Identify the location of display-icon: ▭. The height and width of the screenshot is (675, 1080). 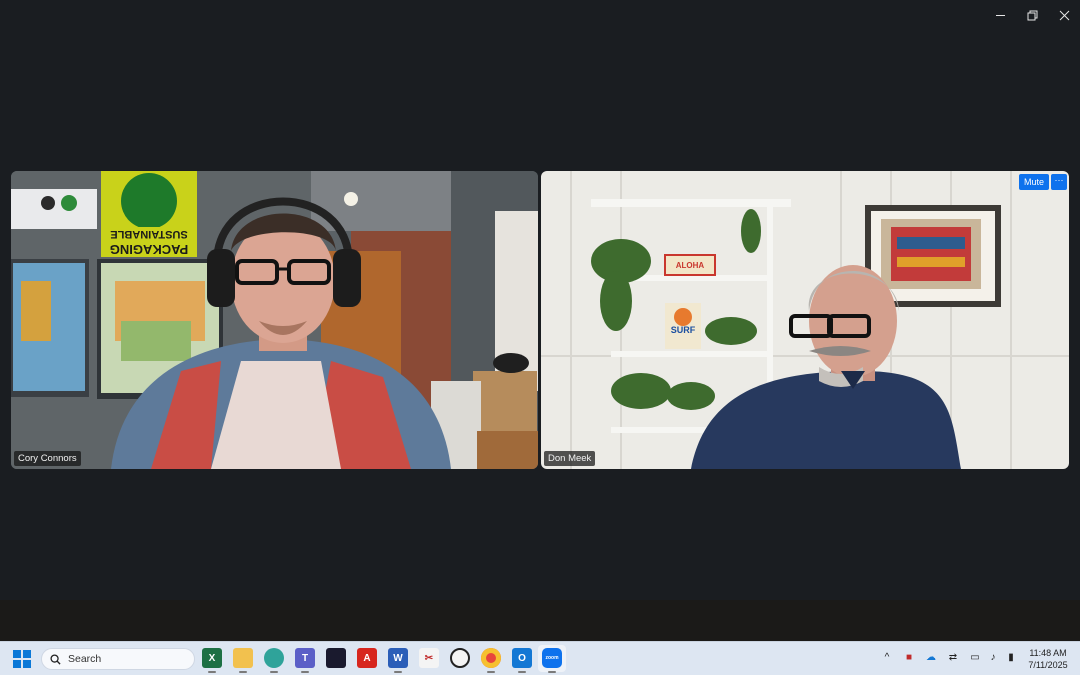
(975, 657).